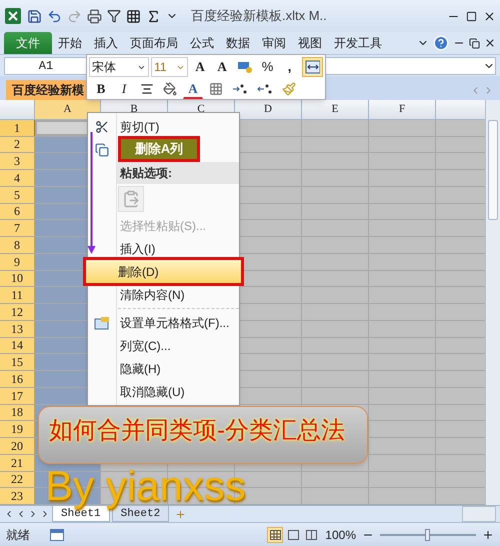 Image resolution: width=500 pixels, height=546 pixels. Describe the element at coordinates (197, 431) in the screenshot. I see `banner-title: 如何合并同类项-分类汇总法` at that location.